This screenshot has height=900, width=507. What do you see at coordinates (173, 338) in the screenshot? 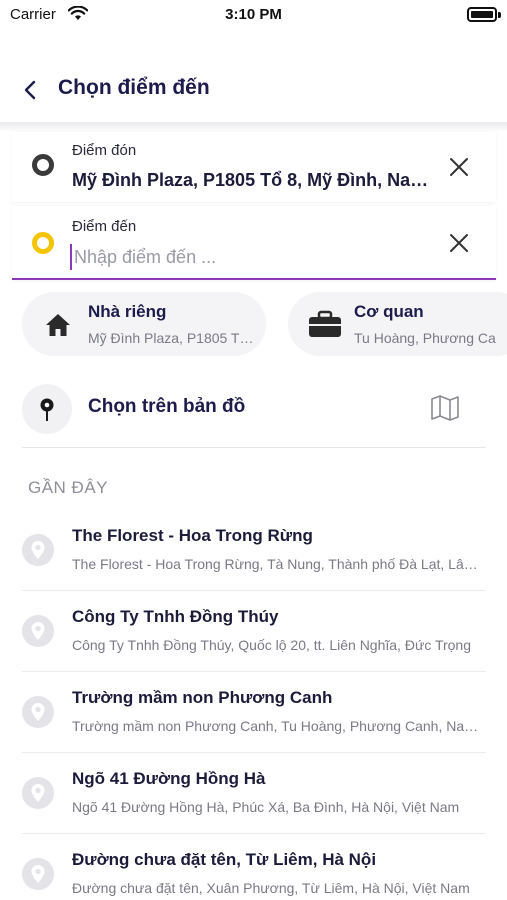
I see `home-shortcut-address: Mỹ Đình Plaza, P1805 Tổ 8, Mỹ Đình` at bounding box center [173, 338].